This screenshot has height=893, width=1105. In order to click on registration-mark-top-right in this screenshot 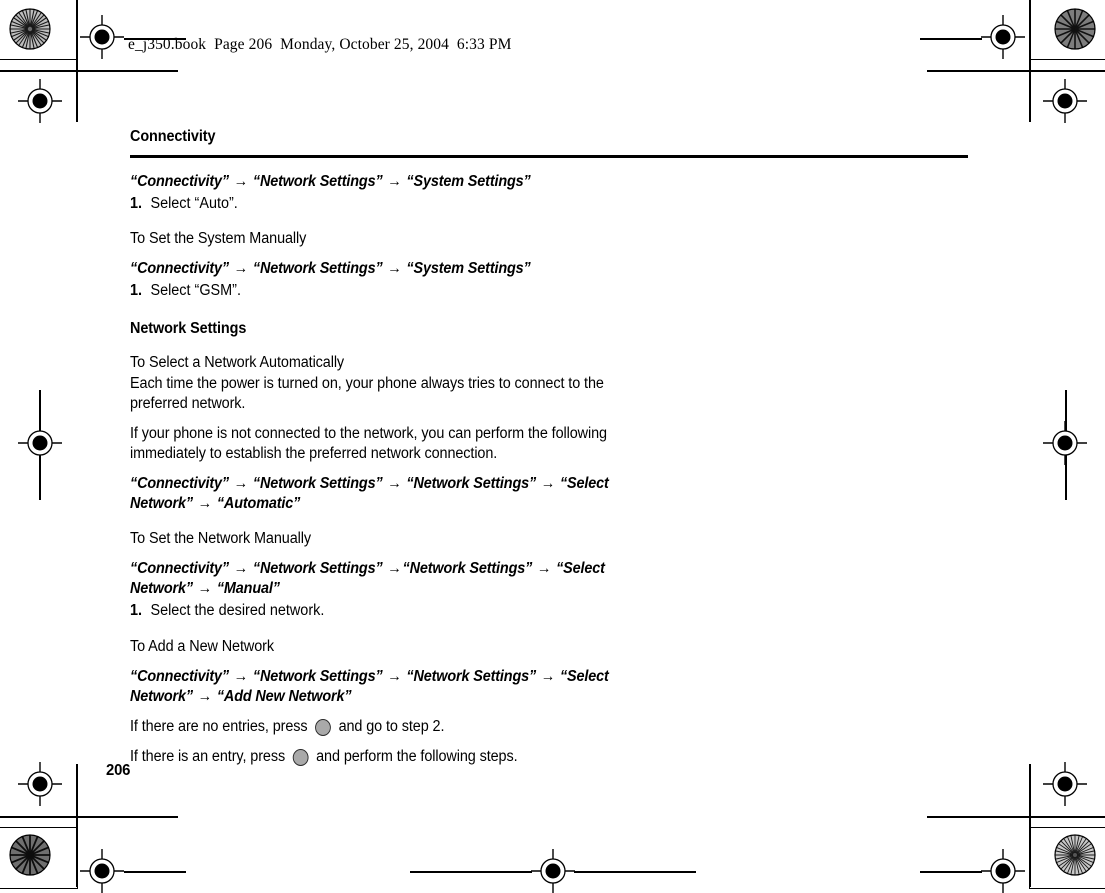, I will do `click(1003, 37)`.